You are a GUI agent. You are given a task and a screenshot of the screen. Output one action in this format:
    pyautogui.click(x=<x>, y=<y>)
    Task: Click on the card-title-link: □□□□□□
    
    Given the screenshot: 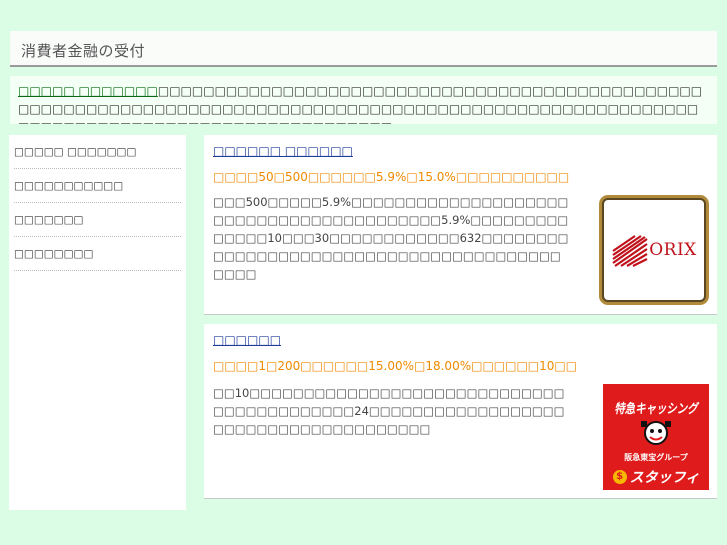 What is the action you would take?
    pyautogui.click(x=247, y=340)
    